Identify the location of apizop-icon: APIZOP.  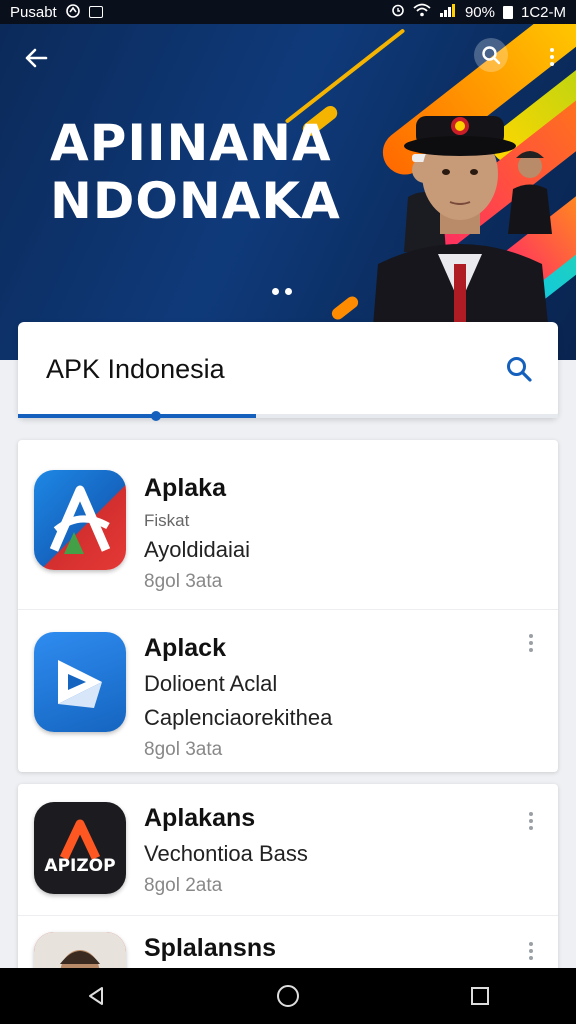
(80, 848).